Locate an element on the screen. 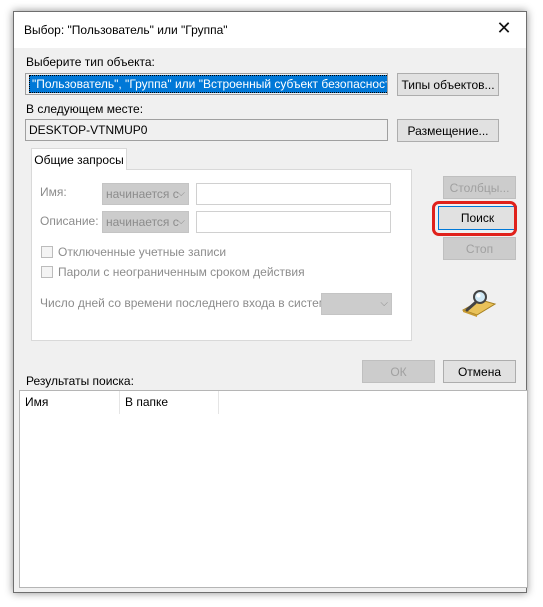 The image size is (543, 607). stop-button: Стоп is located at coordinates (479, 248).